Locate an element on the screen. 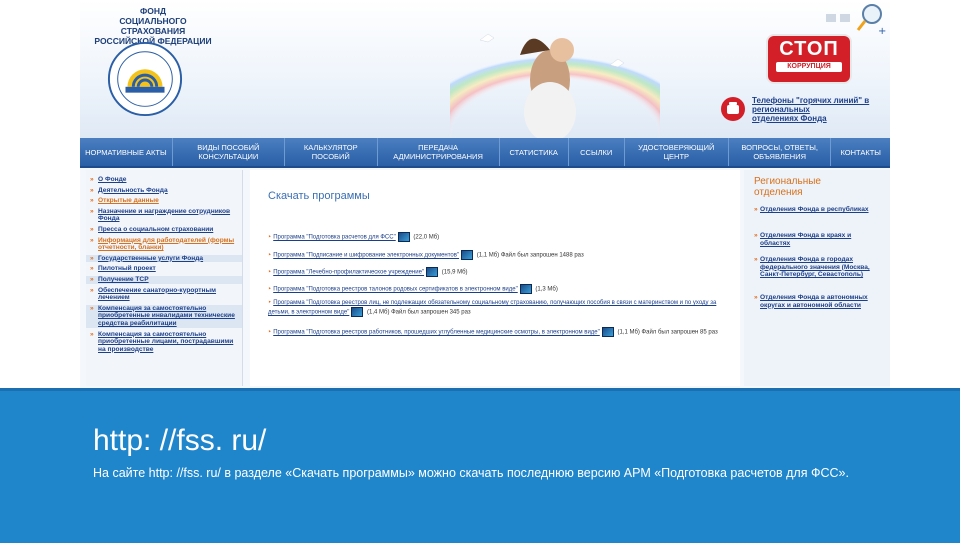 This screenshot has height=543, width=960. regional-offices-title: Региональные отделения is located at coordinates (787, 187).